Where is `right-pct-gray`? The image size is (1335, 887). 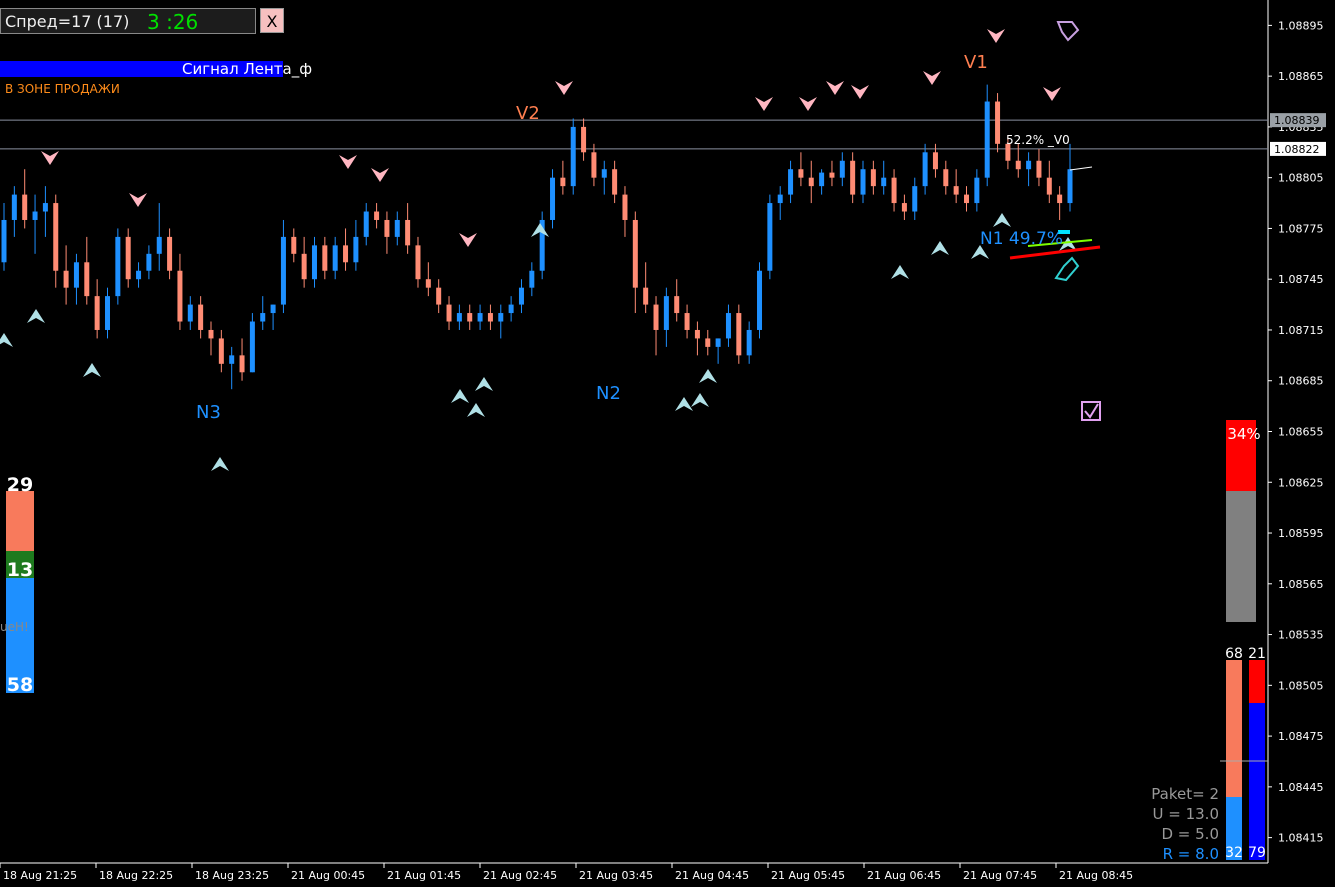 right-pct-gray is located at coordinates (1241, 556).